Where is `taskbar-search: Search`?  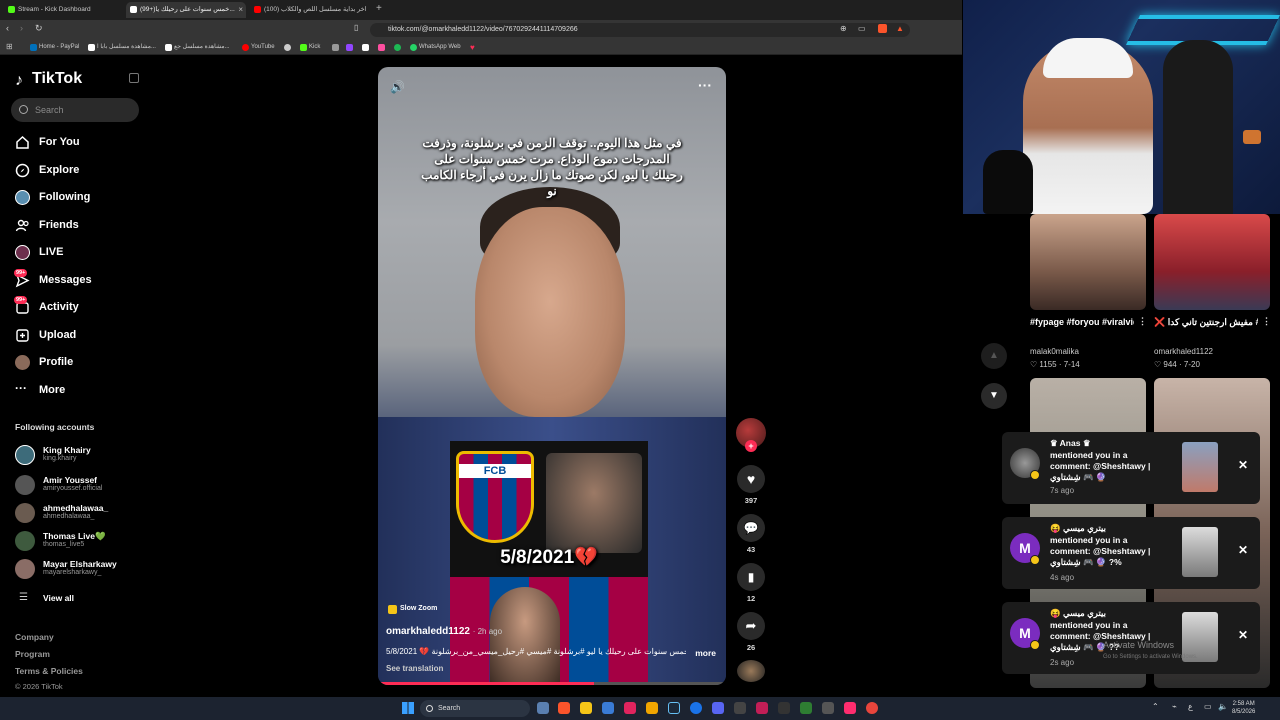
taskbar-search: Search is located at coordinates (475, 708).